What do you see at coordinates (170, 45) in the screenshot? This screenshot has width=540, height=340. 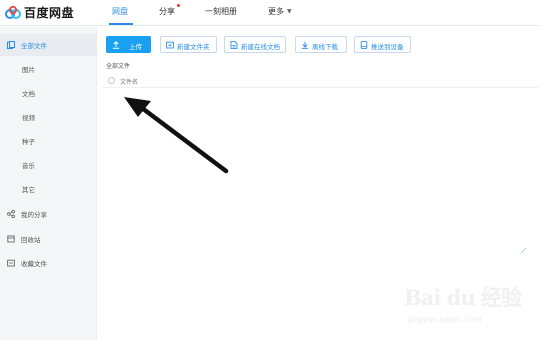 I see `new-folder-icon` at bounding box center [170, 45].